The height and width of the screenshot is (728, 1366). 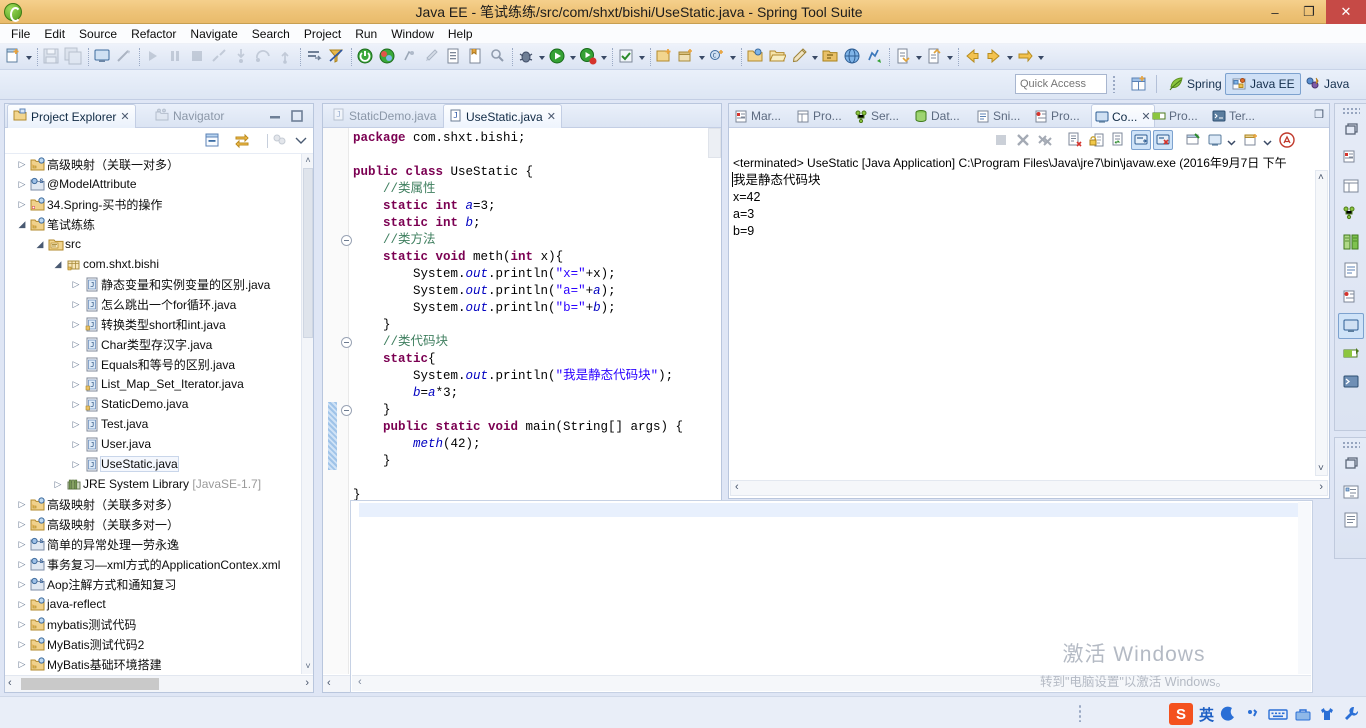 What do you see at coordinates (198, 57) in the screenshot?
I see `terminate-icon` at bounding box center [198, 57].